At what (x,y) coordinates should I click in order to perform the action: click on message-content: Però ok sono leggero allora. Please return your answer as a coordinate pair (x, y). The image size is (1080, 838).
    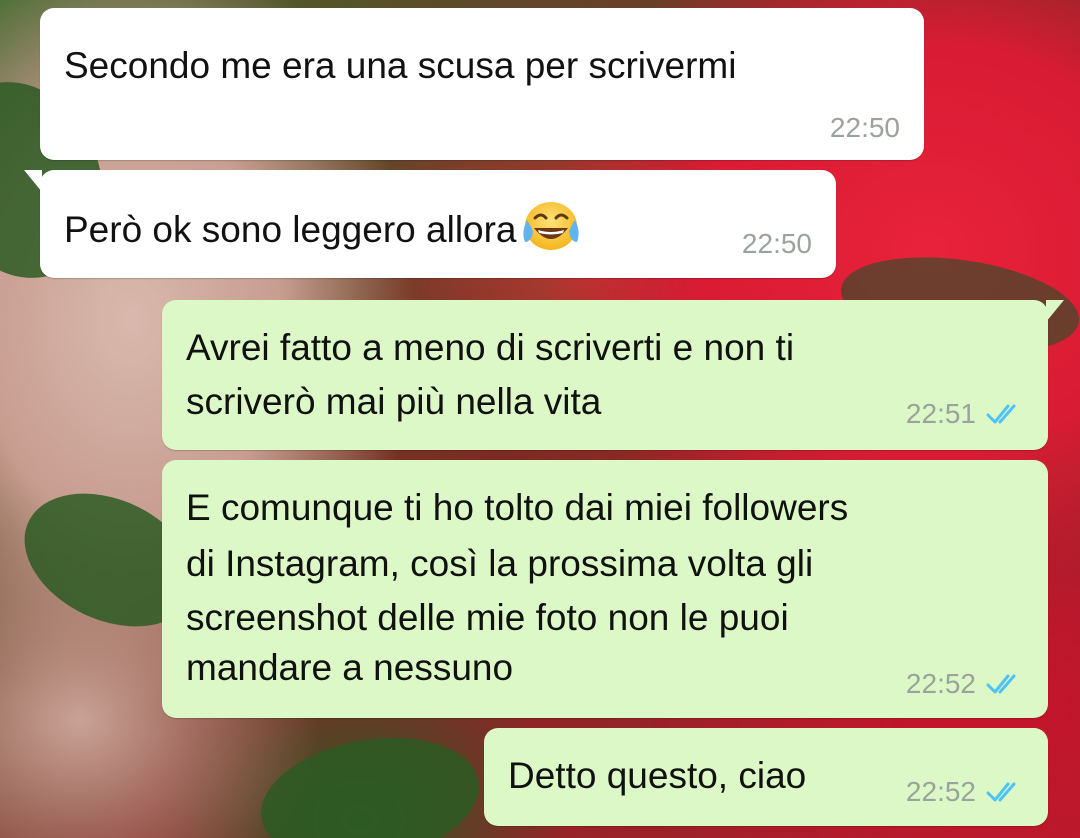
    Looking at the image, I should click on (323, 232).